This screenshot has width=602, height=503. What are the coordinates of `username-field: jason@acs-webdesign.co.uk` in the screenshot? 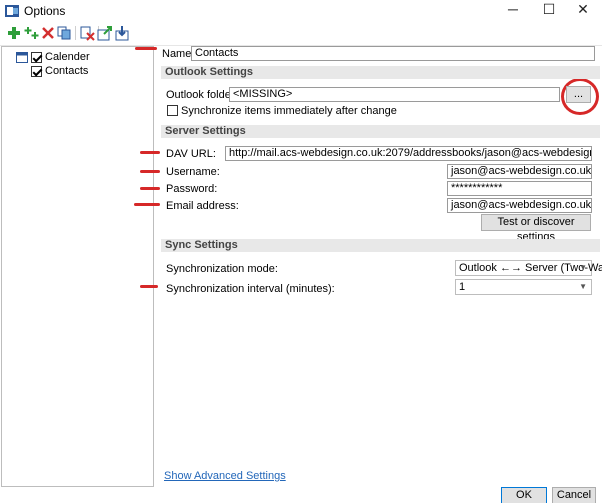 It's located at (519, 171).